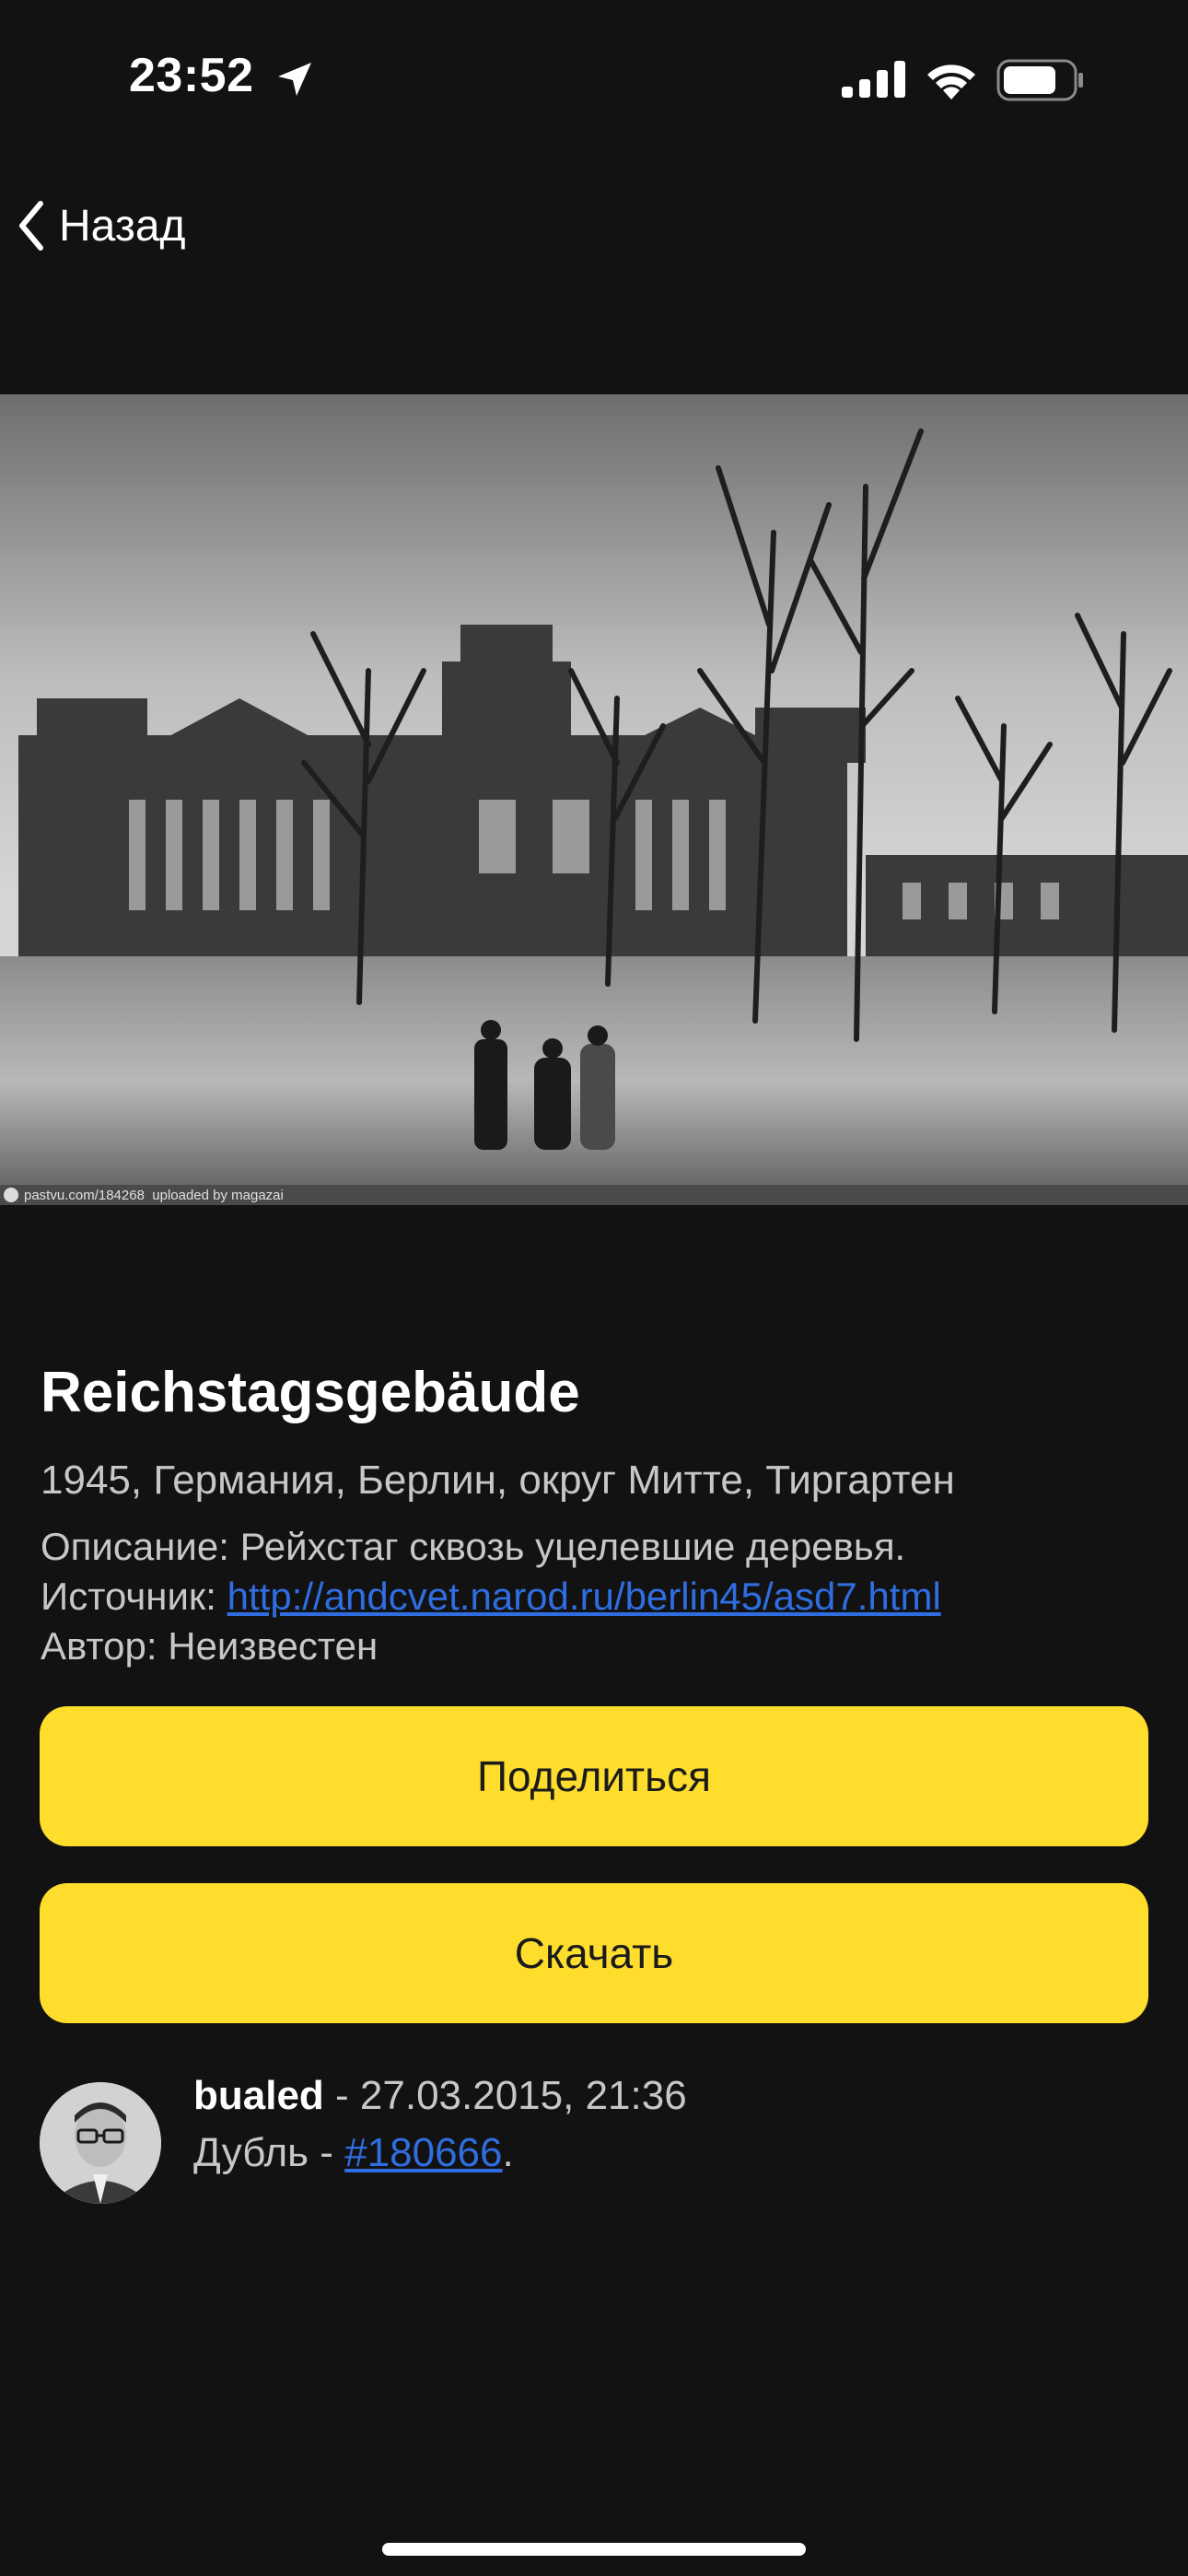  What do you see at coordinates (269, 2152) in the screenshot?
I see `comment-text-prefix: Дубль -` at bounding box center [269, 2152].